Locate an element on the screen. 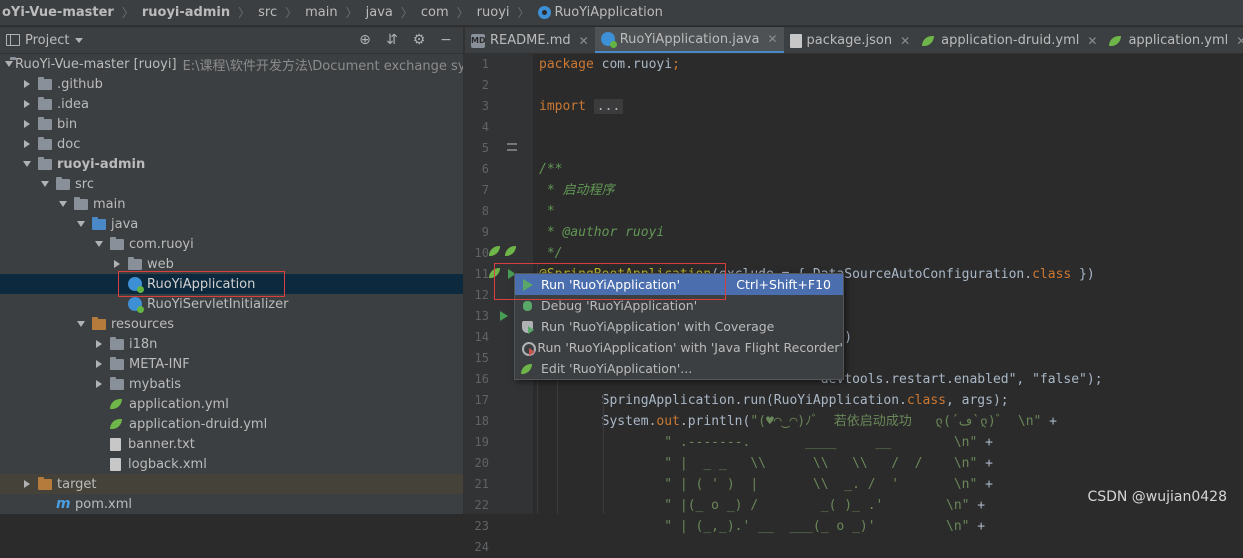 The image size is (1243, 558). code-token: */ is located at coordinates (551, 253).